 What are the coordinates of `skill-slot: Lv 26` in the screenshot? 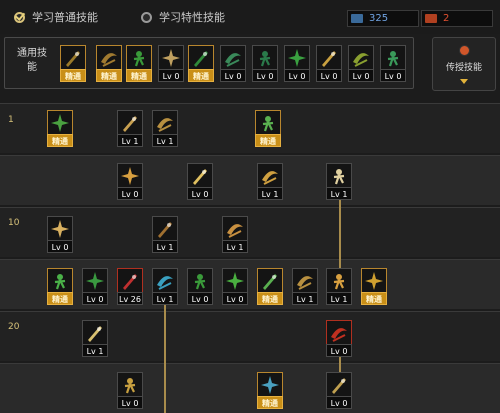 It's located at (130, 287).